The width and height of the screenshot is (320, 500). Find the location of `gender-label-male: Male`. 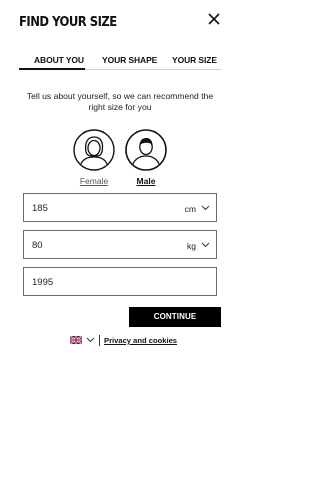

gender-label-male: Male is located at coordinates (146, 181).